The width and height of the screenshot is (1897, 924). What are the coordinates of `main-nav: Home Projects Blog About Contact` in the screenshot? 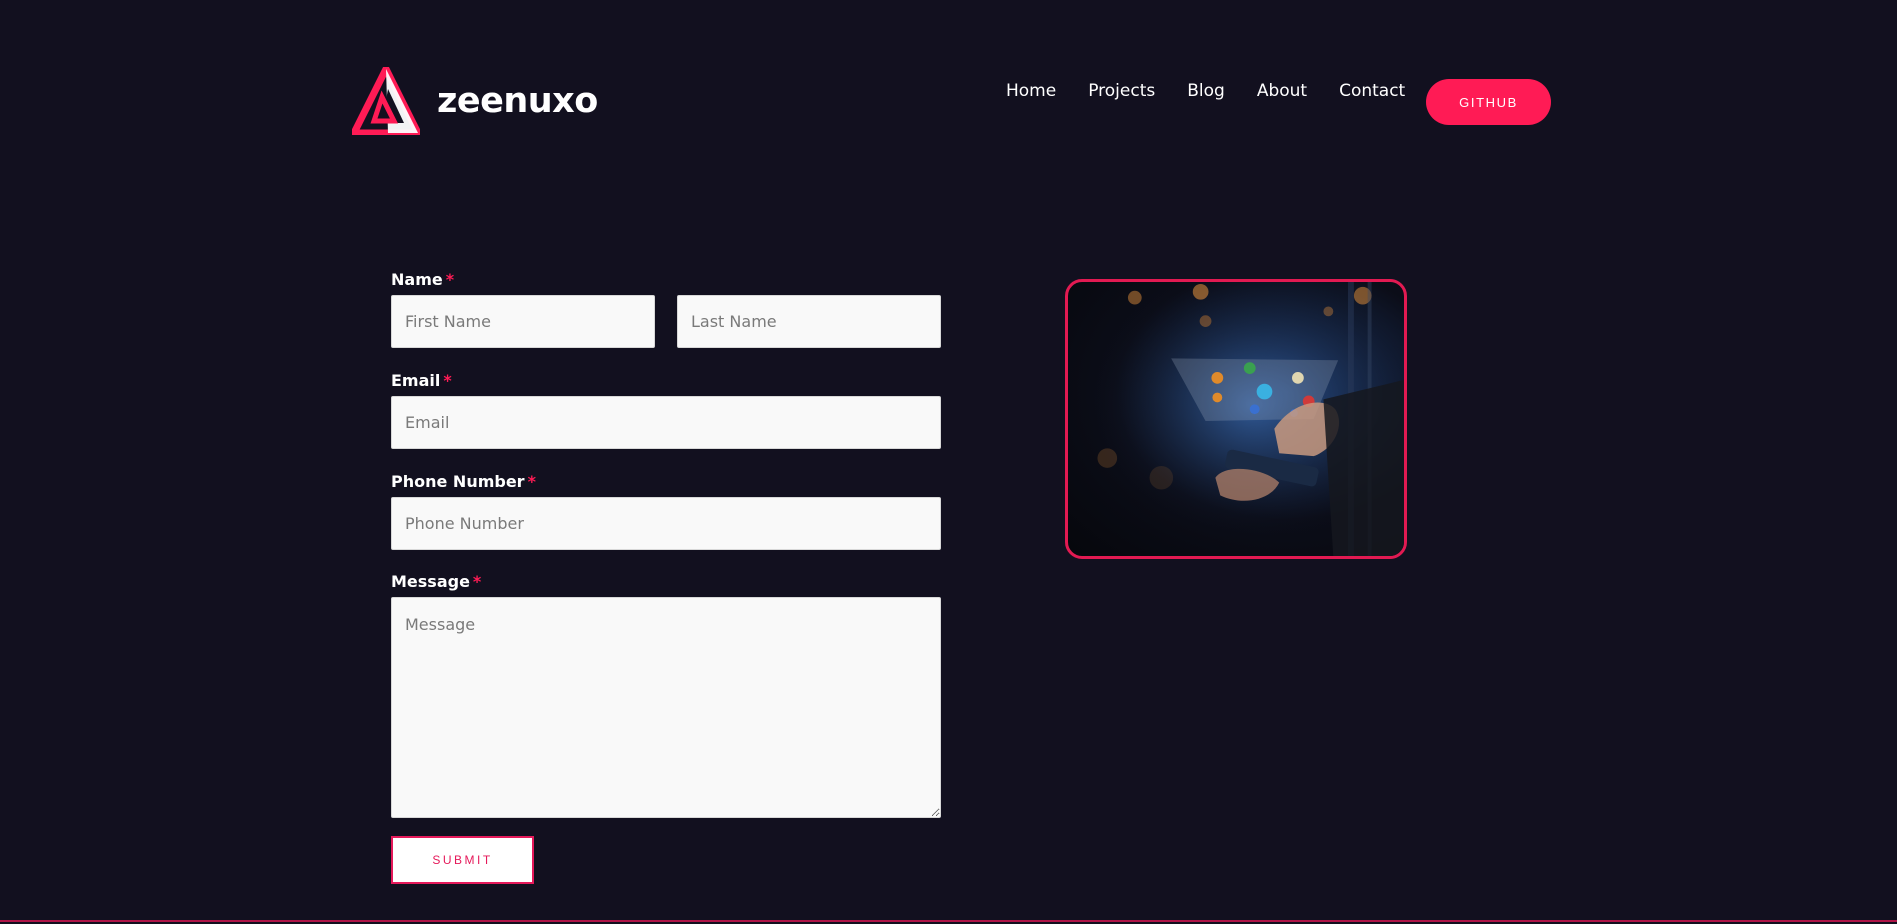 It's located at (1205, 91).